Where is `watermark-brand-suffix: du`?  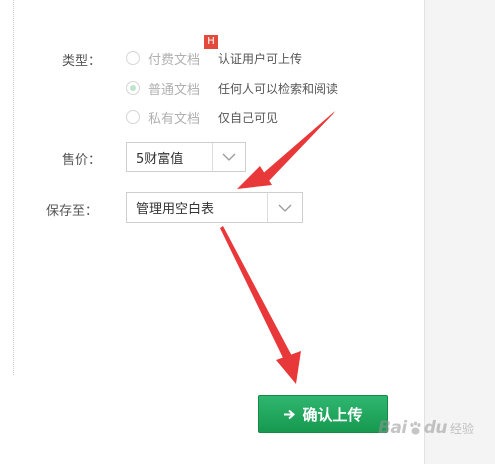 watermark-brand-suffix: du is located at coordinates (435, 428).